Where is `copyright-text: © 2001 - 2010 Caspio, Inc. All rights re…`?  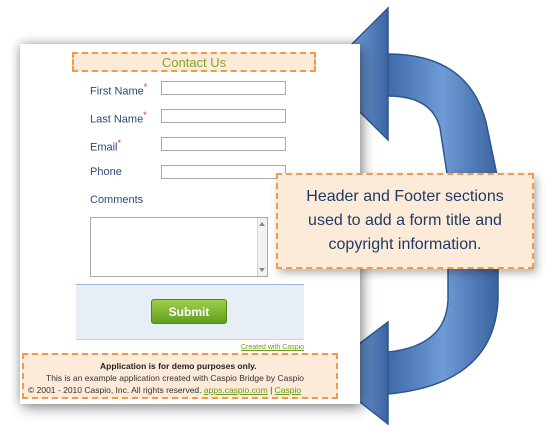 copyright-text: © 2001 - 2010 Caspio, Inc. All rights re… is located at coordinates (115, 390).